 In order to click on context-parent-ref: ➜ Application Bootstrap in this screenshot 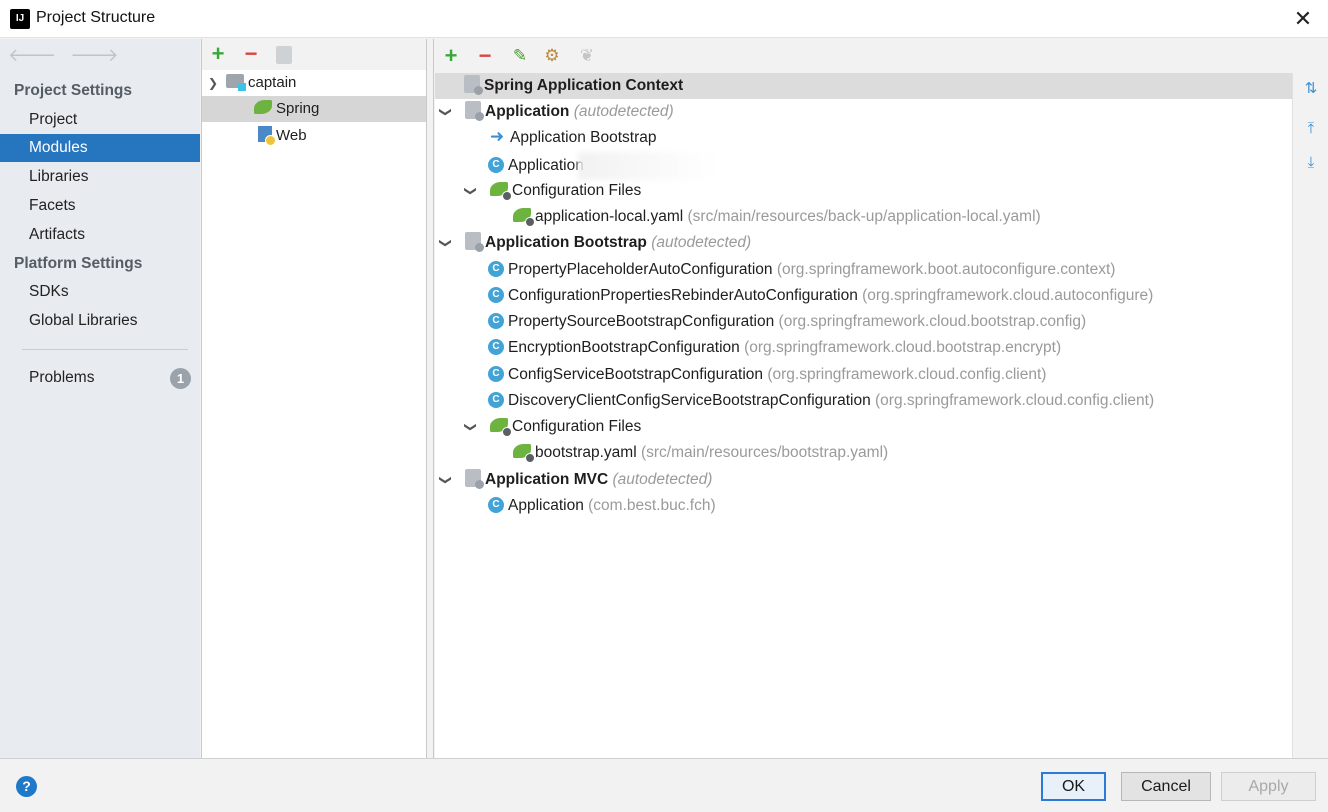, I will do `click(572, 138)`.